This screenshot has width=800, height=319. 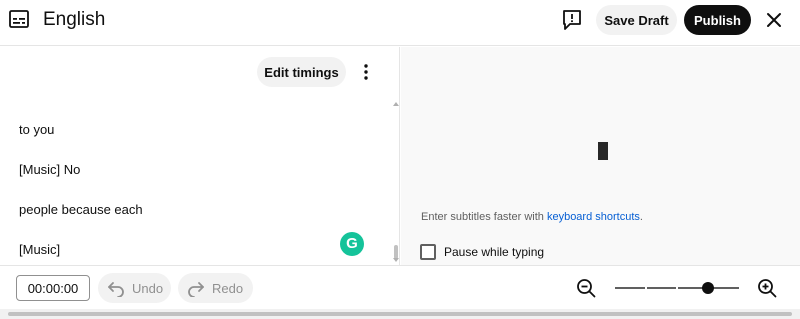 What do you see at coordinates (352, 244) in the screenshot?
I see `grammarly-icon: G` at bounding box center [352, 244].